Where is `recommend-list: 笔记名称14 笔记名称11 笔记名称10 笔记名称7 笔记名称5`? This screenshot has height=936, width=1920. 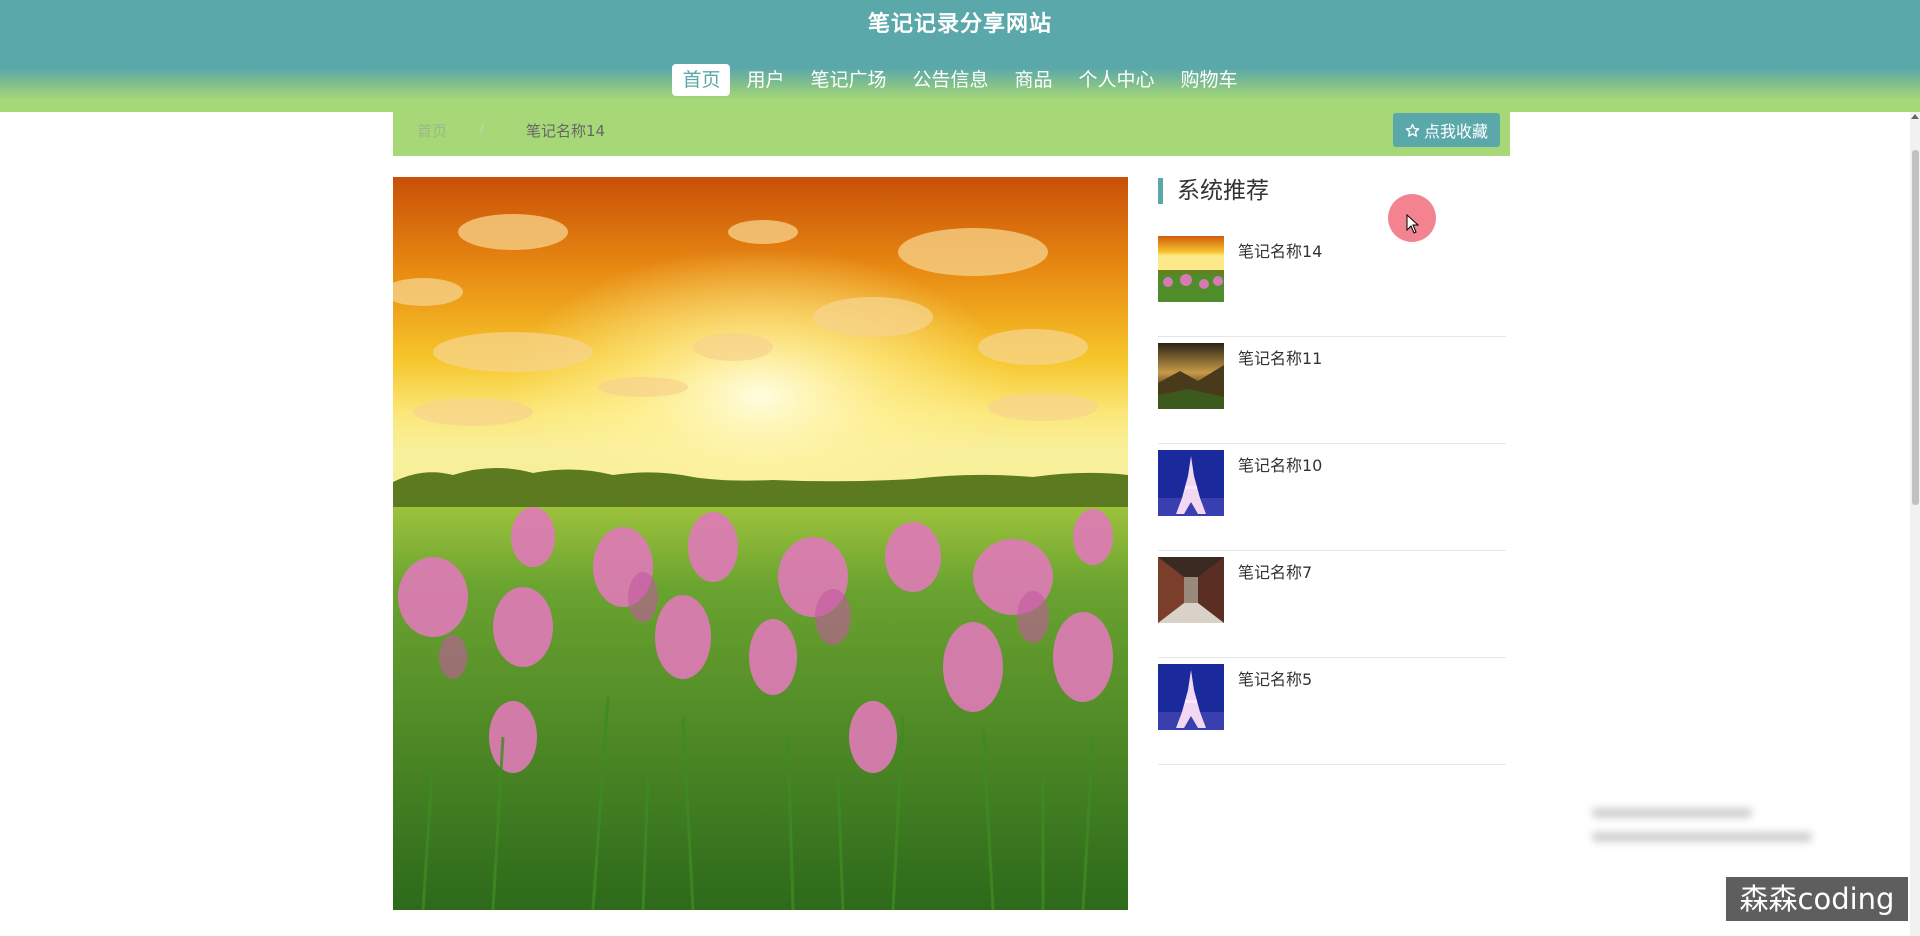 recommend-list: 笔记名称14 笔记名称11 笔记名称10 笔记名称7 笔记名称5 is located at coordinates (1332, 497).